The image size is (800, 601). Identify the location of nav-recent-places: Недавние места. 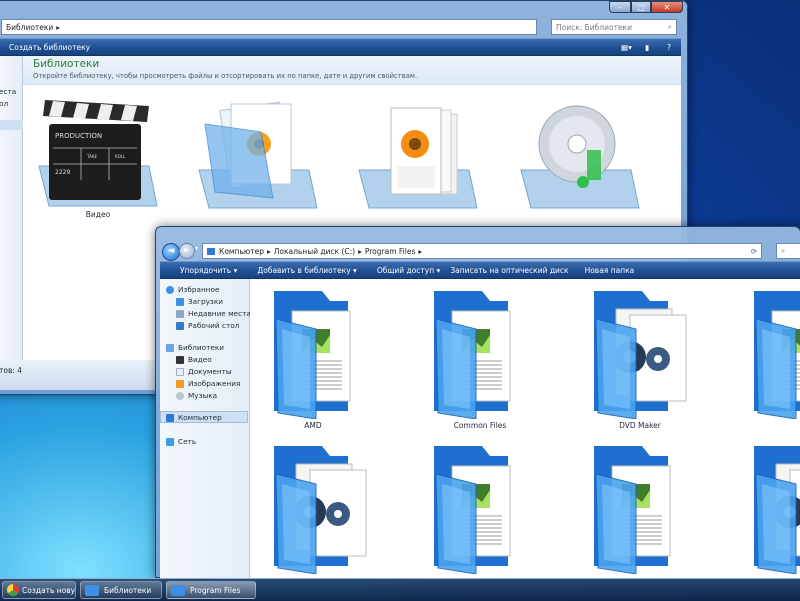
(213, 313).